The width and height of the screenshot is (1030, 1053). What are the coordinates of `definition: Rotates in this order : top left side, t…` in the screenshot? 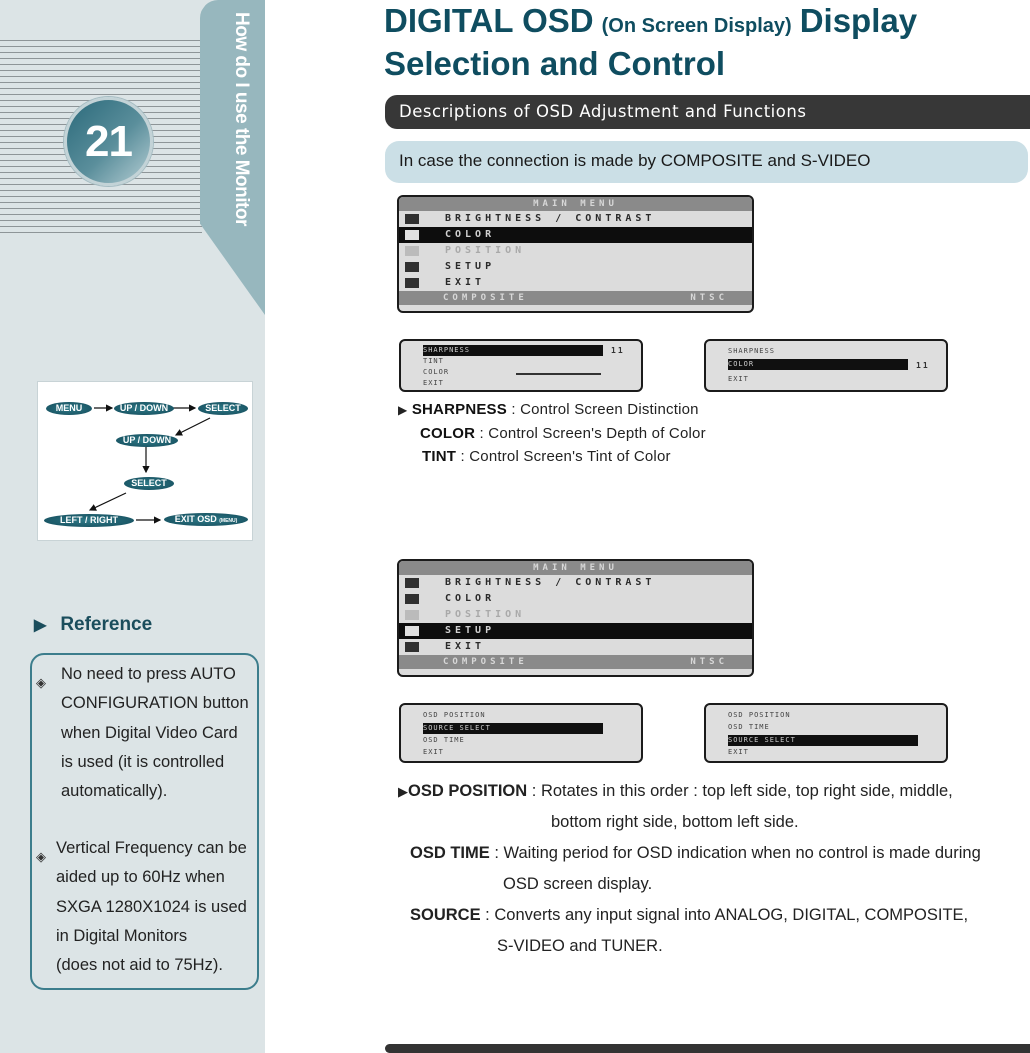 It's located at (746, 791).